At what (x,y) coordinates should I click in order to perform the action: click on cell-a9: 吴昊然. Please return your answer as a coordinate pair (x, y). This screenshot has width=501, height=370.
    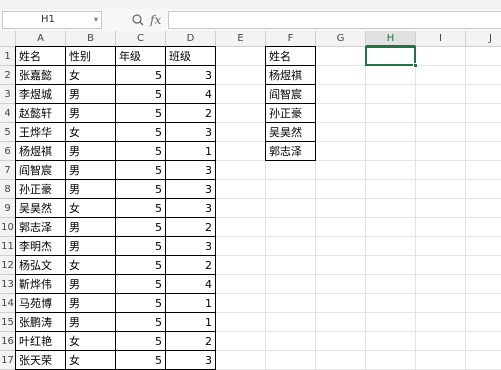
    Looking at the image, I should click on (41, 208).